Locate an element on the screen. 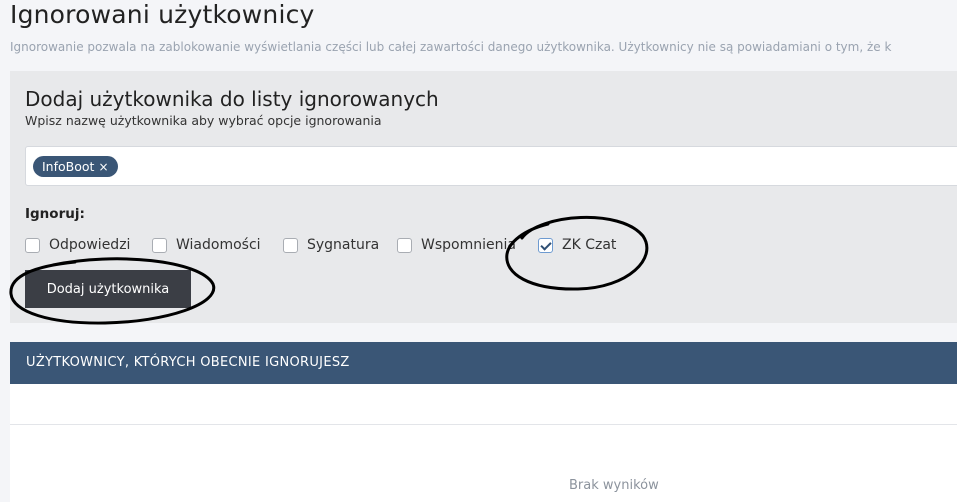  option-label: Wspomnienia is located at coordinates (468, 245).